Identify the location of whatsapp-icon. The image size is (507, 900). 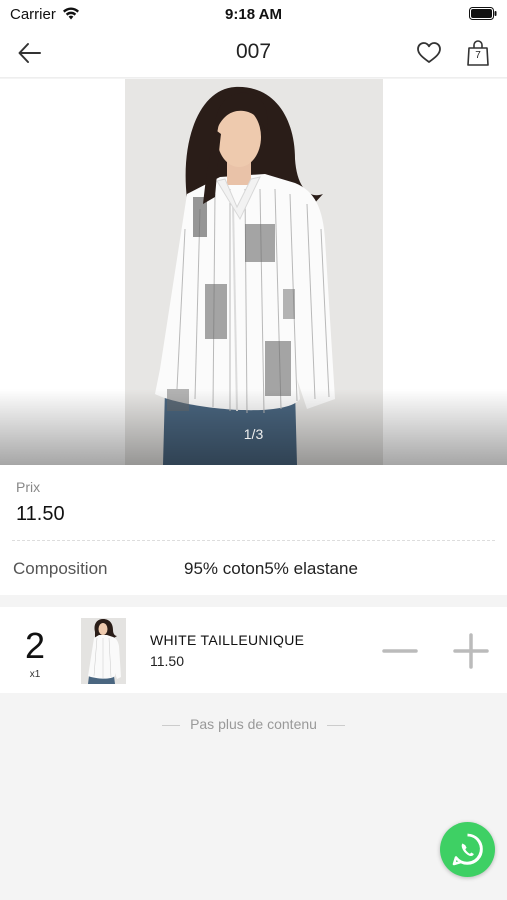
(467, 849).